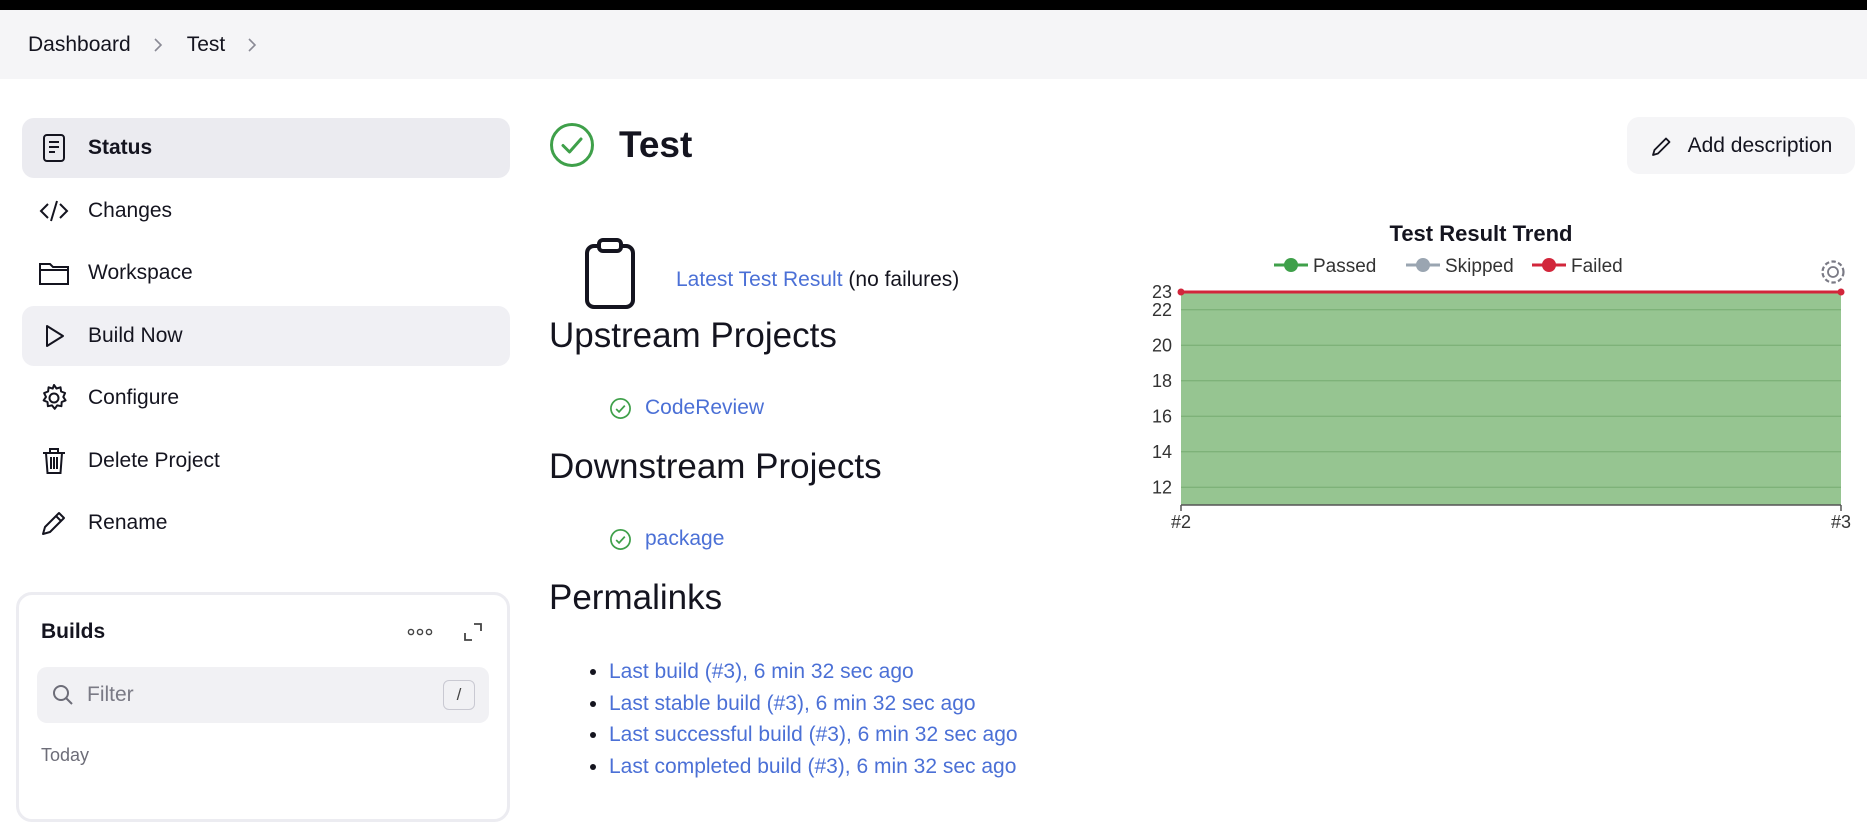 This screenshot has height=822, width=1867. What do you see at coordinates (656, 144) in the screenshot?
I see `page-title: Test` at bounding box center [656, 144].